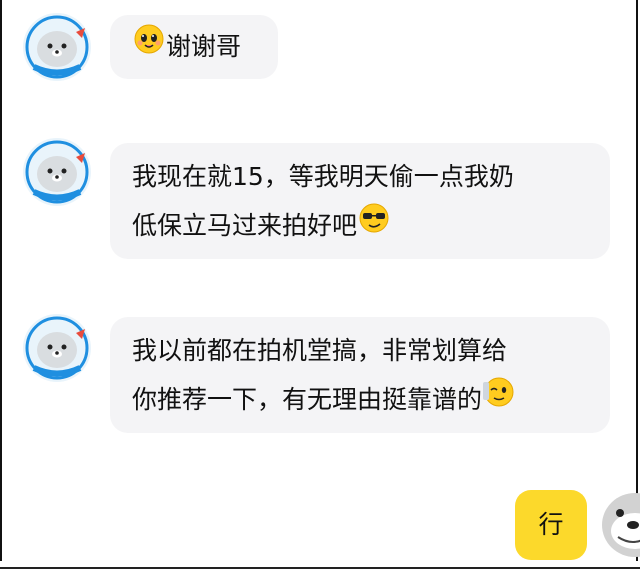  Describe the element at coordinates (307, 399) in the screenshot. I see `message-text-line-2: 你推荐一下，有无理由挺靠谱的` at that location.